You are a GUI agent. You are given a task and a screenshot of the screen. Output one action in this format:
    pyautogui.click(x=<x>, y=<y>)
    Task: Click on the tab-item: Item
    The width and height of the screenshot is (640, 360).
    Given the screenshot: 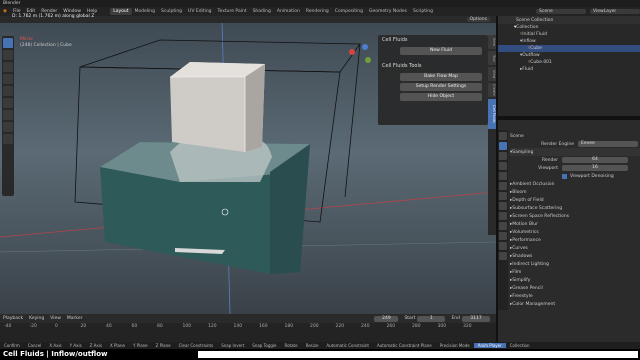 What is the action you would take?
    pyautogui.click(x=492, y=42)
    